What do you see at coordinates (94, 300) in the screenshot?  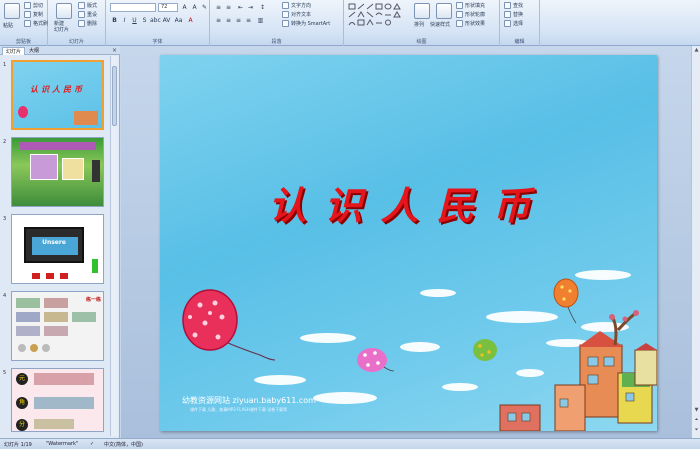 I see `thumb-tag: 练一练` at bounding box center [94, 300].